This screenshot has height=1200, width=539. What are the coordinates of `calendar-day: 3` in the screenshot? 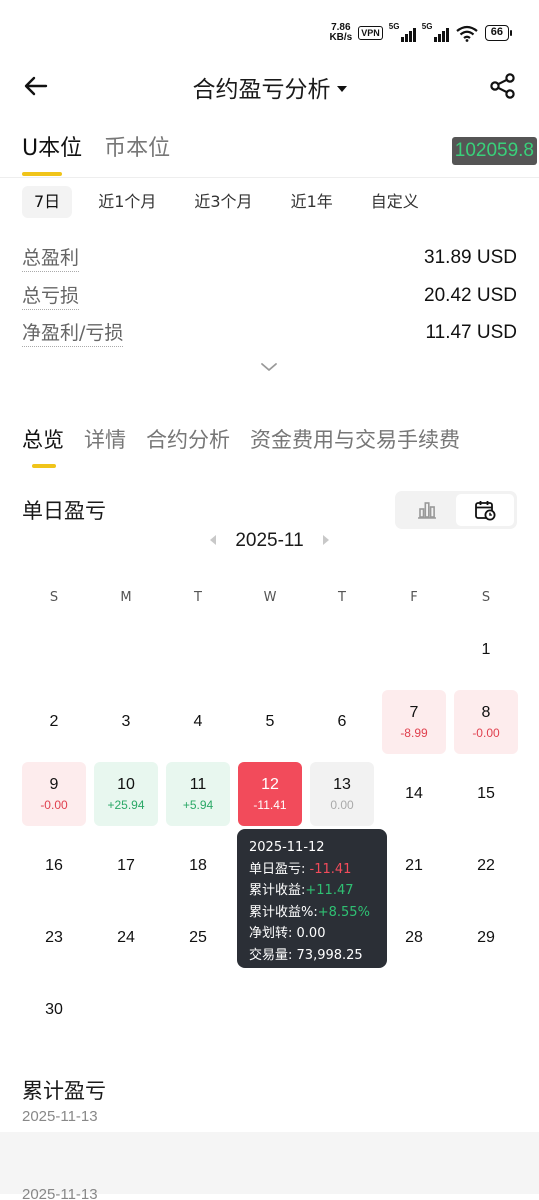 It's located at (126, 722).